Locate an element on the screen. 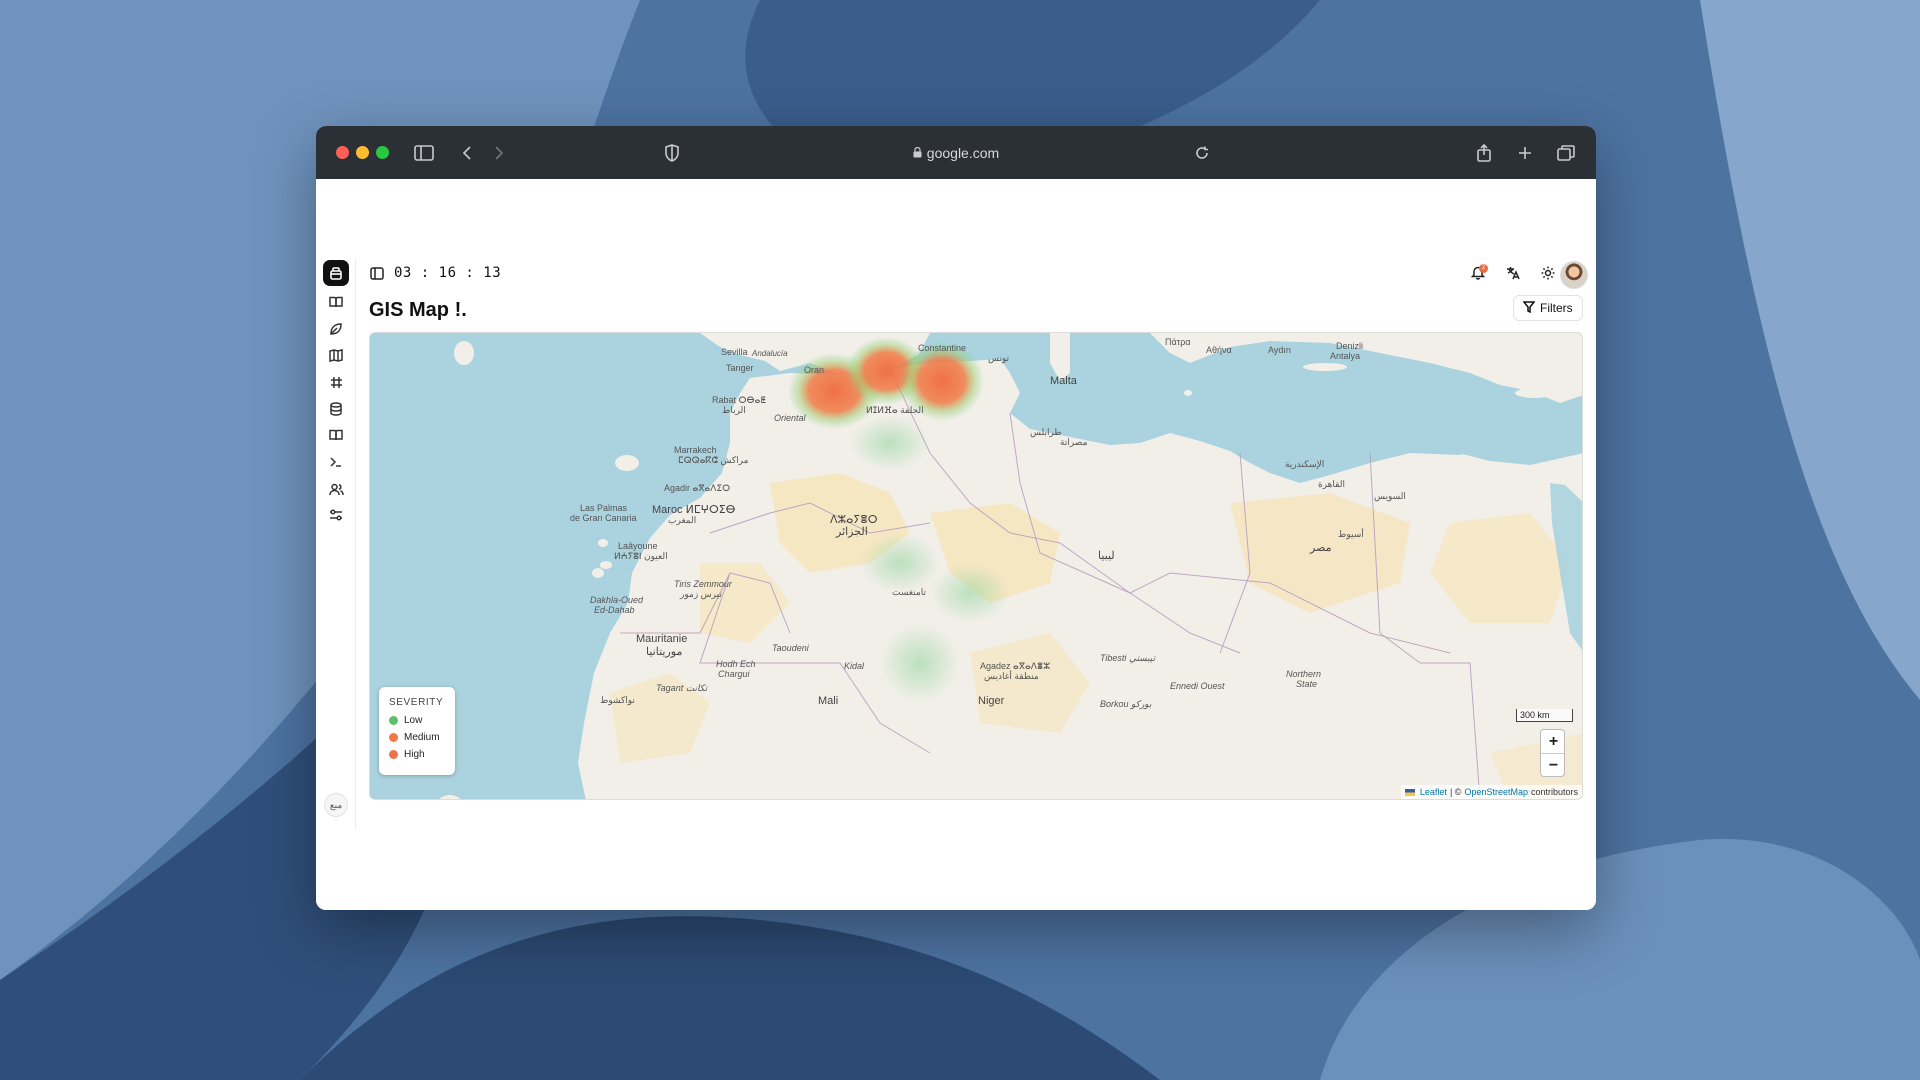 This screenshot has width=1920, height=1080. translate-button is located at coordinates (1513, 275).